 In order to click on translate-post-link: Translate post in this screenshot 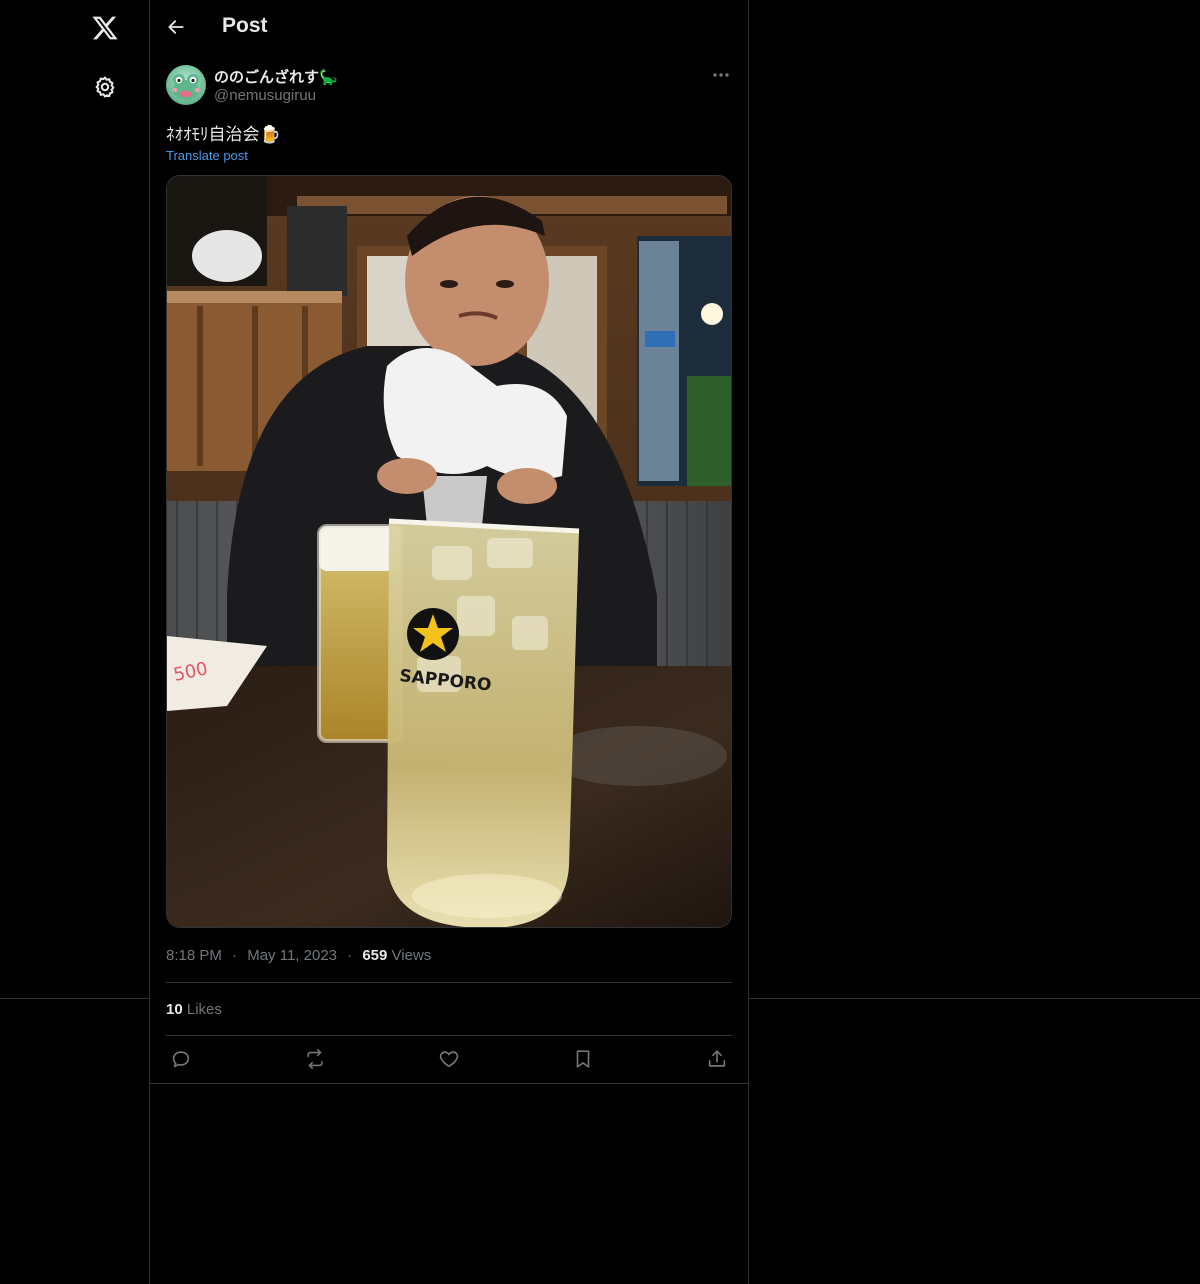, I will do `click(207, 155)`.